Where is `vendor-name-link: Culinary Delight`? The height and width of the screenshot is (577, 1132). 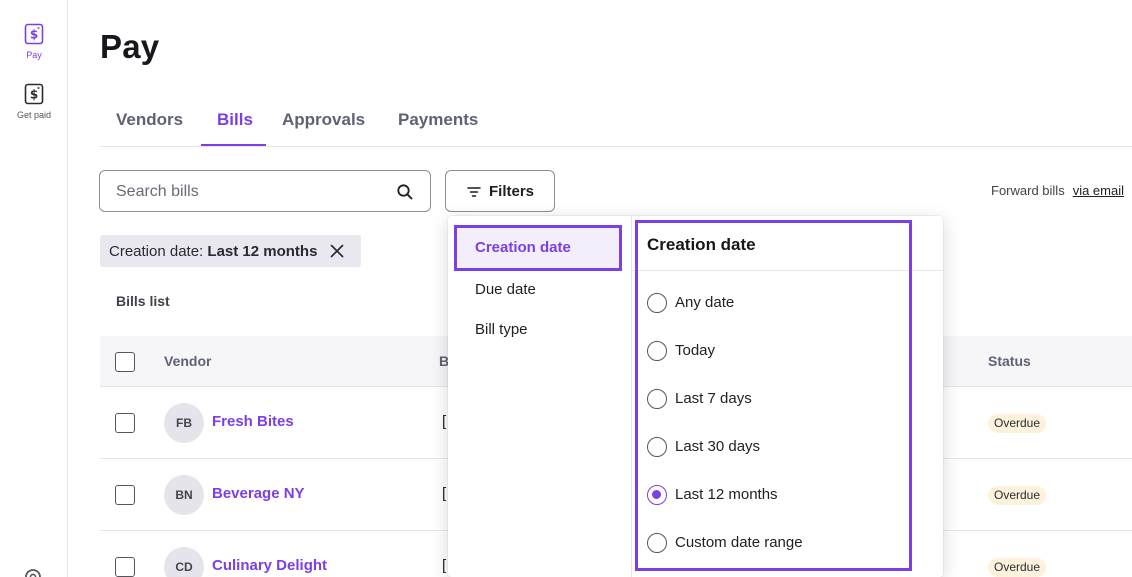 vendor-name-link: Culinary Delight is located at coordinates (269, 565).